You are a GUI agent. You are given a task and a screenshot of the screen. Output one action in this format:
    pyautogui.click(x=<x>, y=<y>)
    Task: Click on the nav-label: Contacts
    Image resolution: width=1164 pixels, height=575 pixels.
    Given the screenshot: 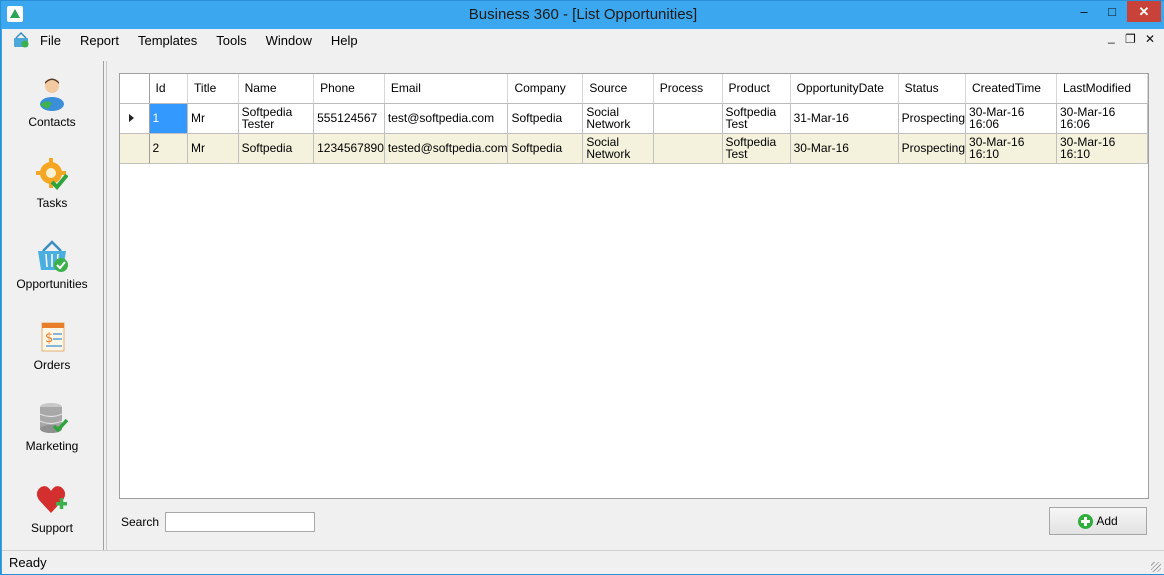 What is the action you would take?
    pyautogui.click(x=52, y=122)
    